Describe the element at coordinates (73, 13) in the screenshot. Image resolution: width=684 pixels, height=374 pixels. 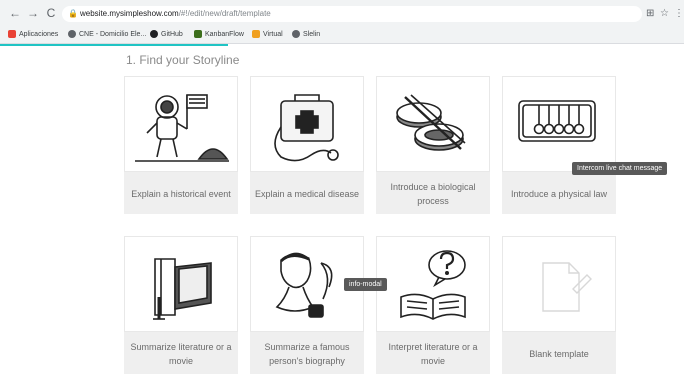
I see `lock-icon: 🔒` at that location.